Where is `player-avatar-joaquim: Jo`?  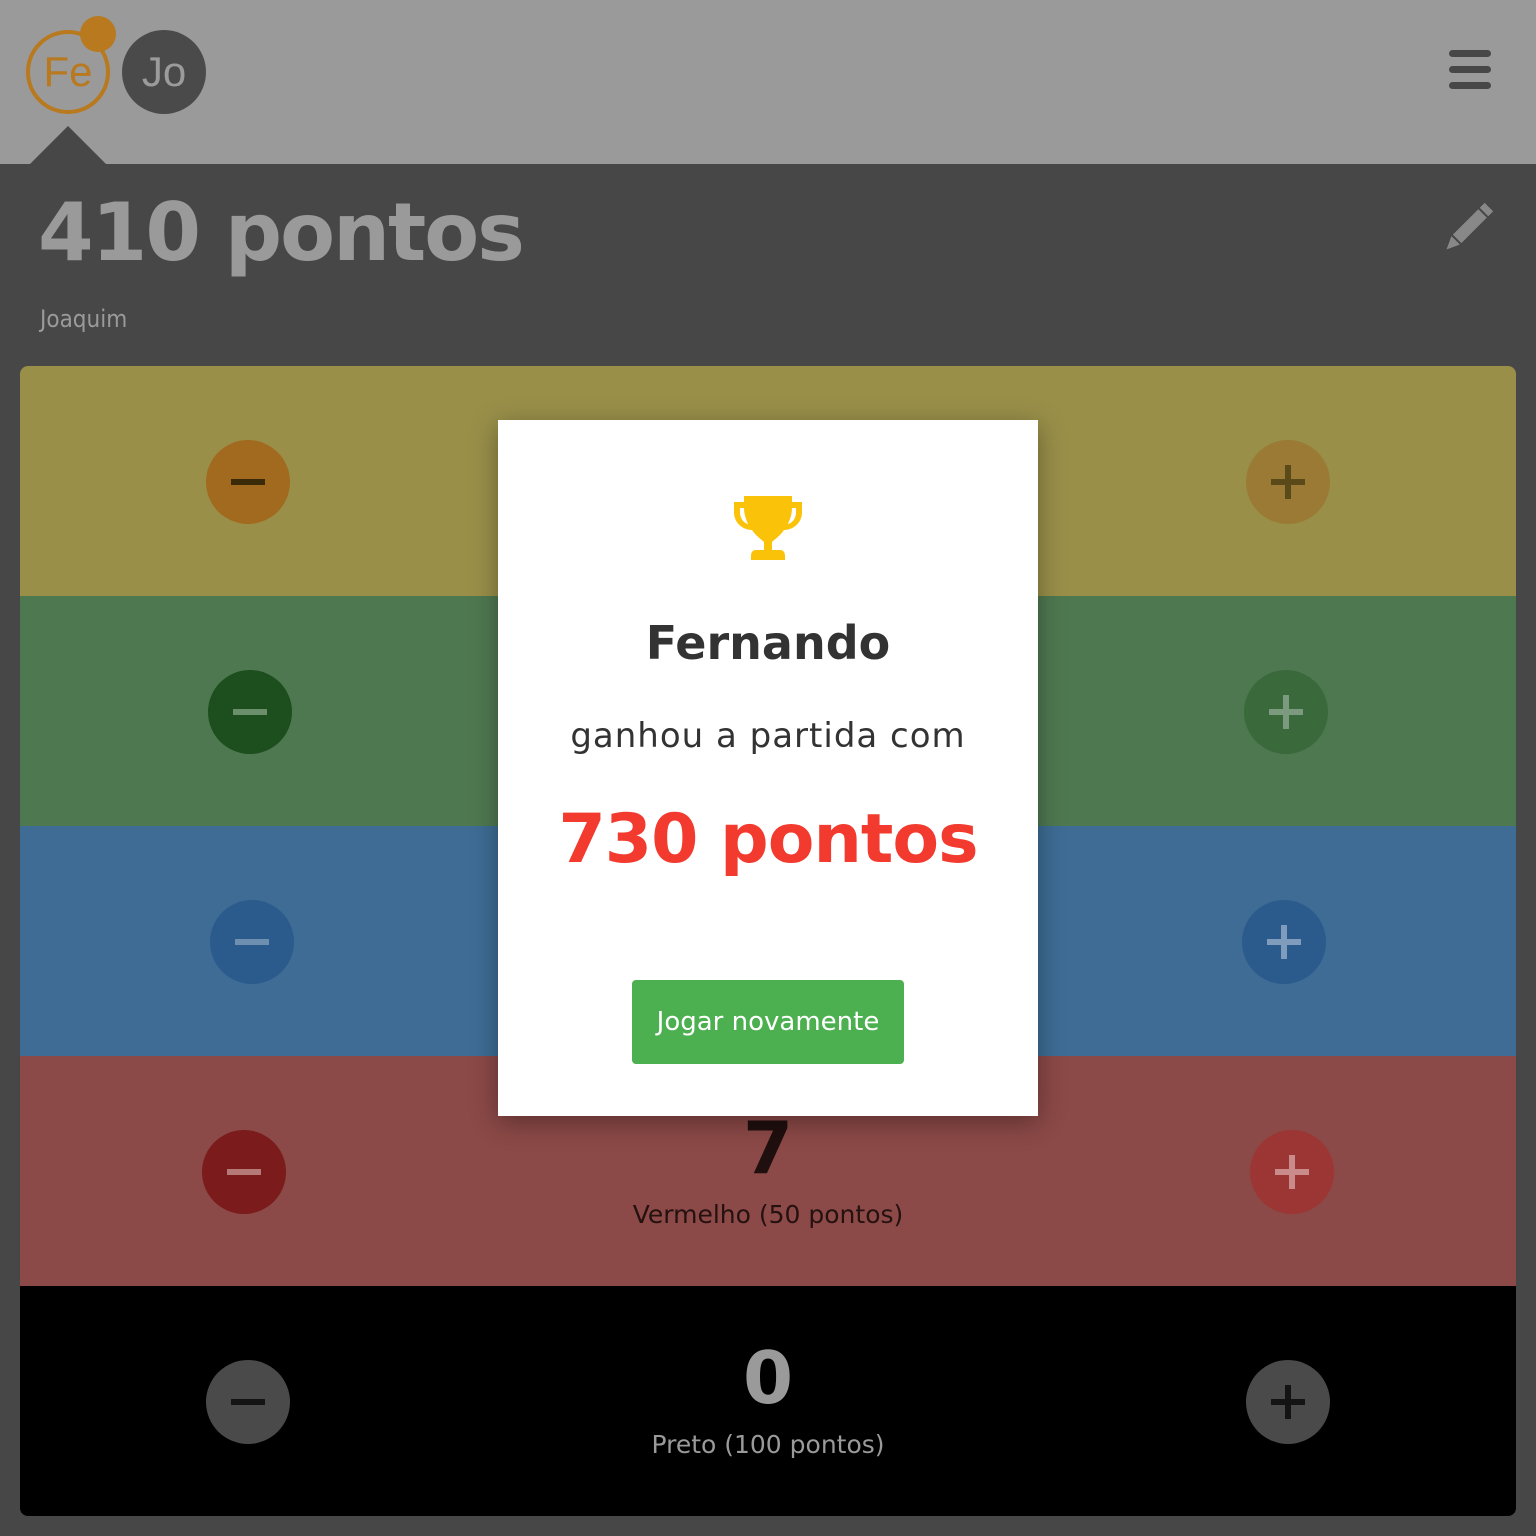
player-avatar-joaquim: Jo is located at coordinates (164, 72).